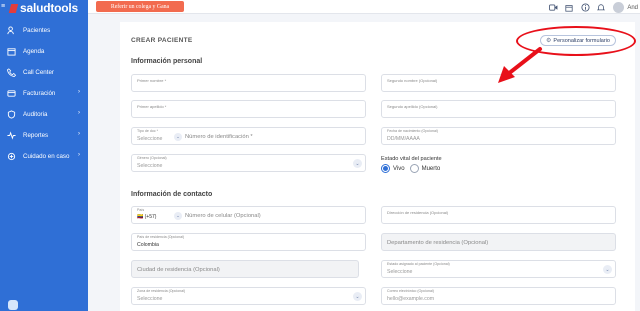  What do you see at coordinates (172, 194) in the screenshot?
I see `section-title-contact: Información de contacto` at bounding box center [172, 194].